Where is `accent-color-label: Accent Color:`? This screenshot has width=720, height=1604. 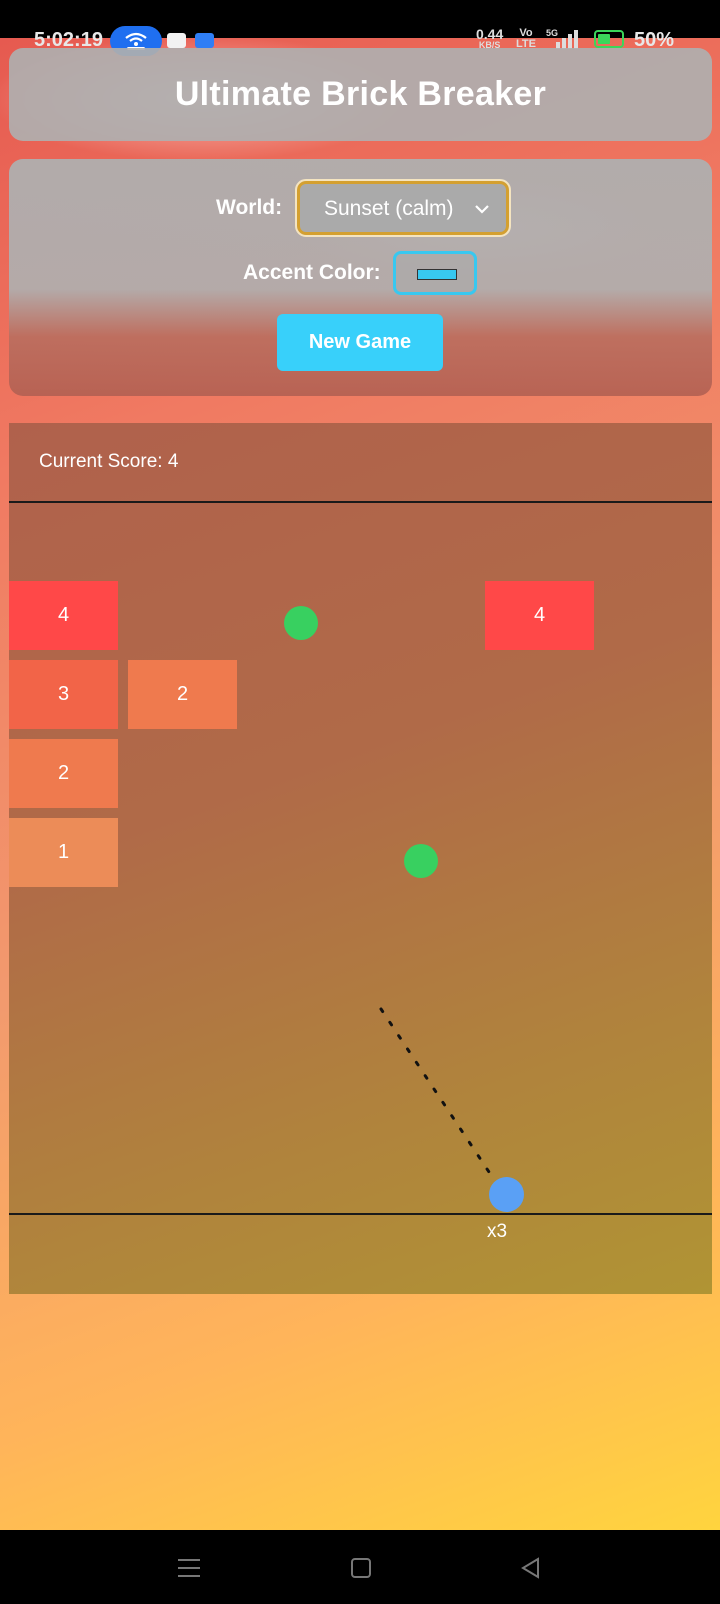
accent-color-label: Accent Color: is located at coordinates (312, 272).